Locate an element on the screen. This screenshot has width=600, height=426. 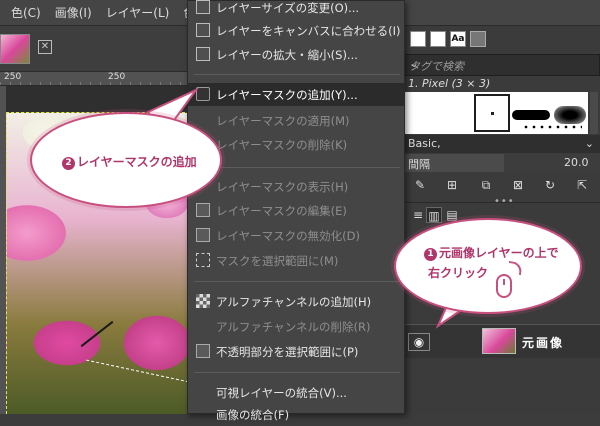
callout-step2-text: 2 レイヤーマスクの追加 is located at coordinates (129, 161).